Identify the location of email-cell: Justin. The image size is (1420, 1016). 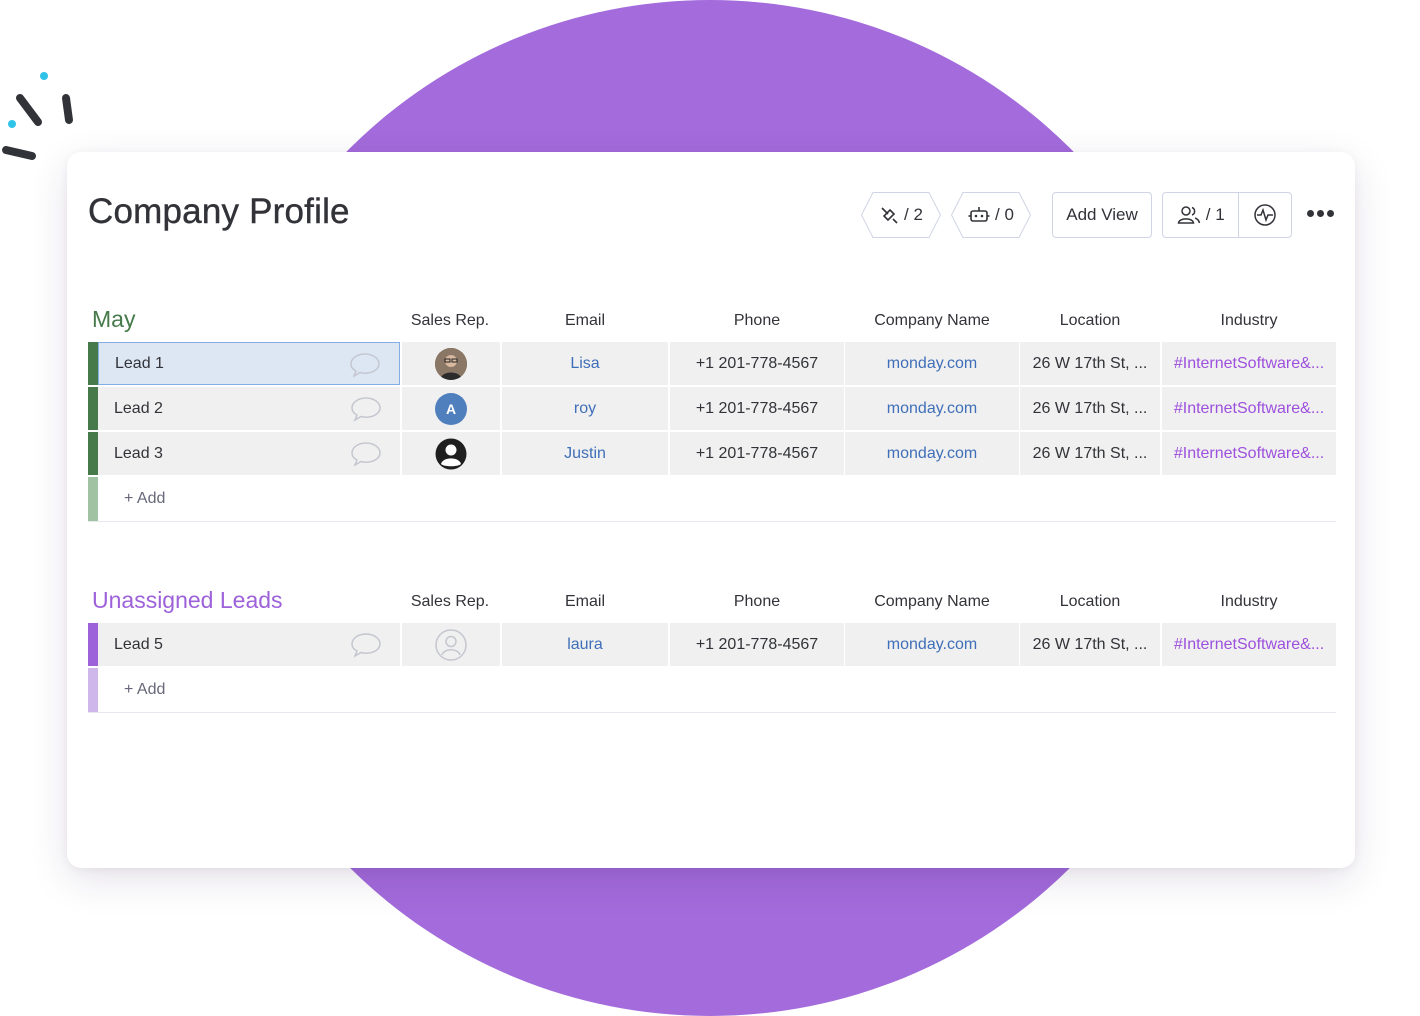
(585, 453).